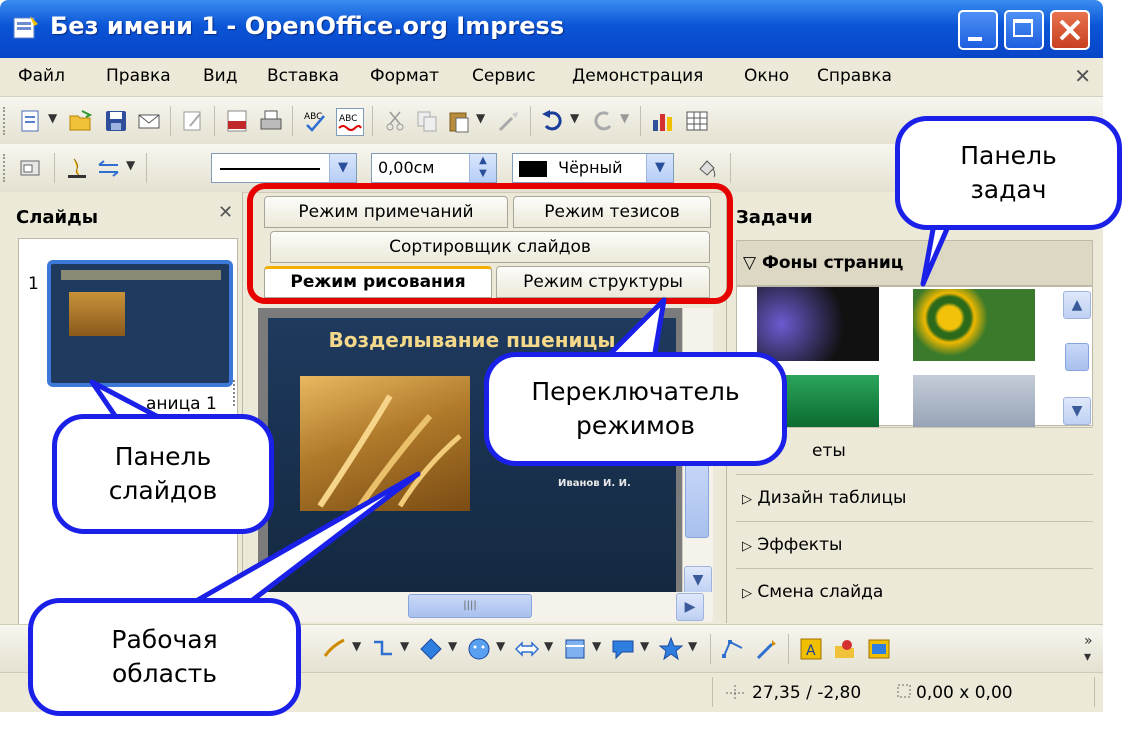 The height and width of the screenshot is (729, 1137). I want to click on callout-slides-text: Панель слайдов, so click(163, 473).